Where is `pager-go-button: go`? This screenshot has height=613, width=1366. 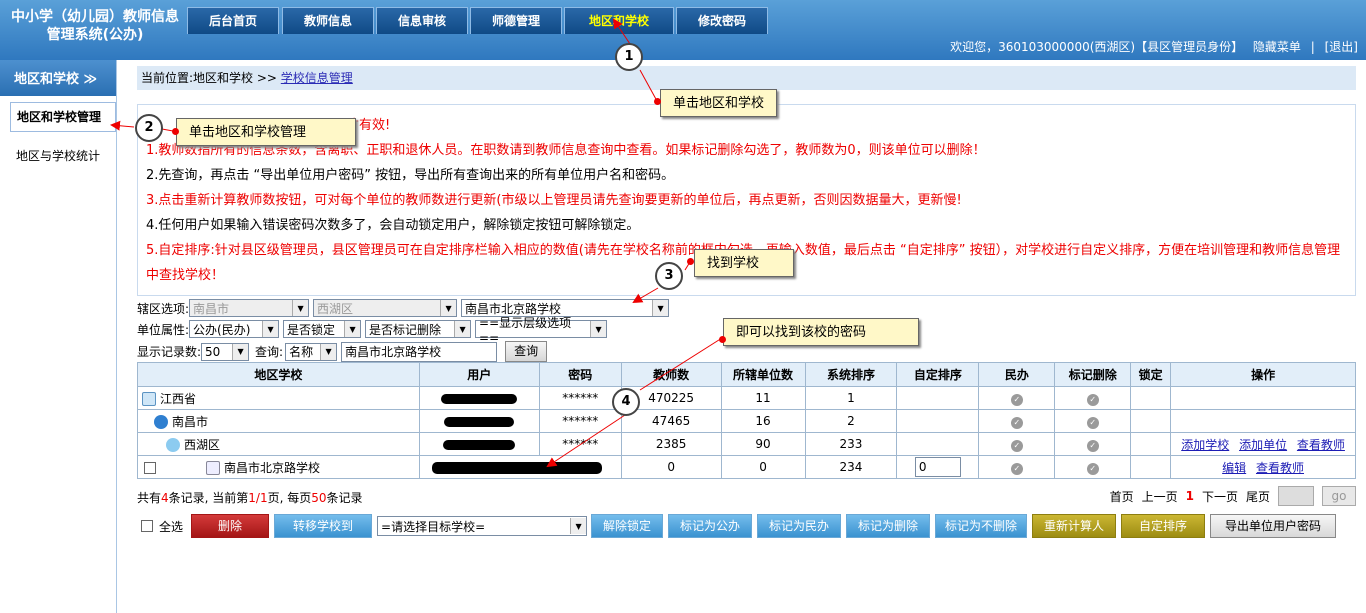 pager-go-button: go is located at coordinates (1339, 496).